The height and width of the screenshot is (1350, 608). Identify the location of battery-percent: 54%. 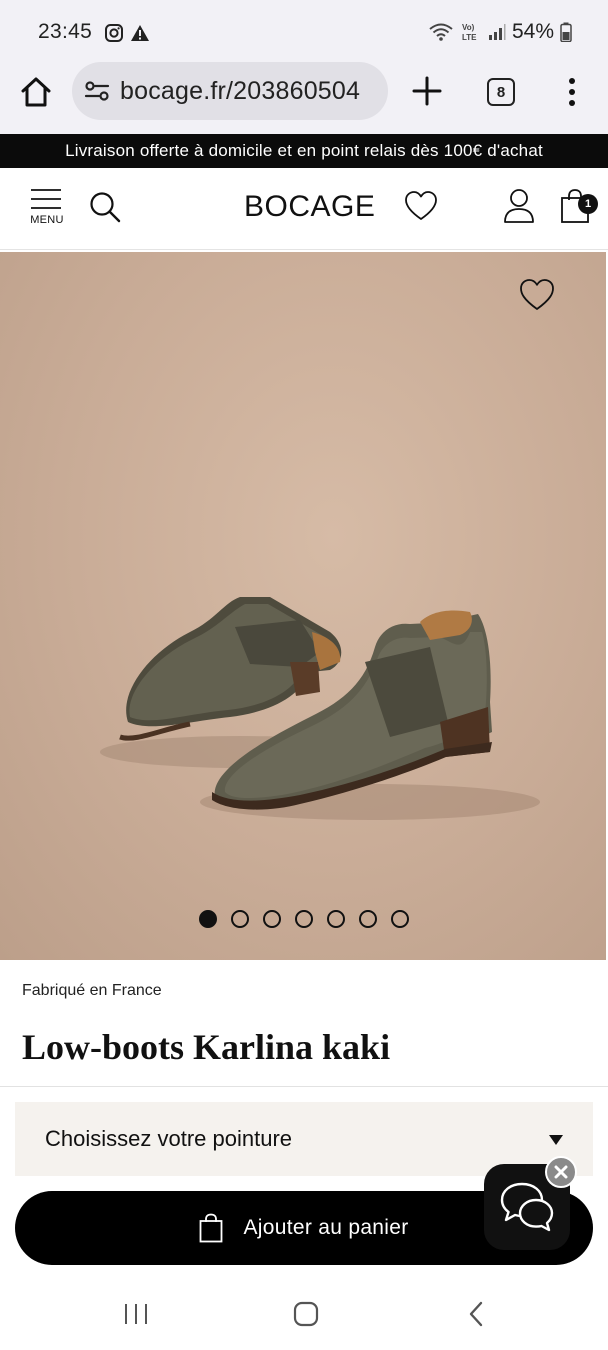
(532, 31).